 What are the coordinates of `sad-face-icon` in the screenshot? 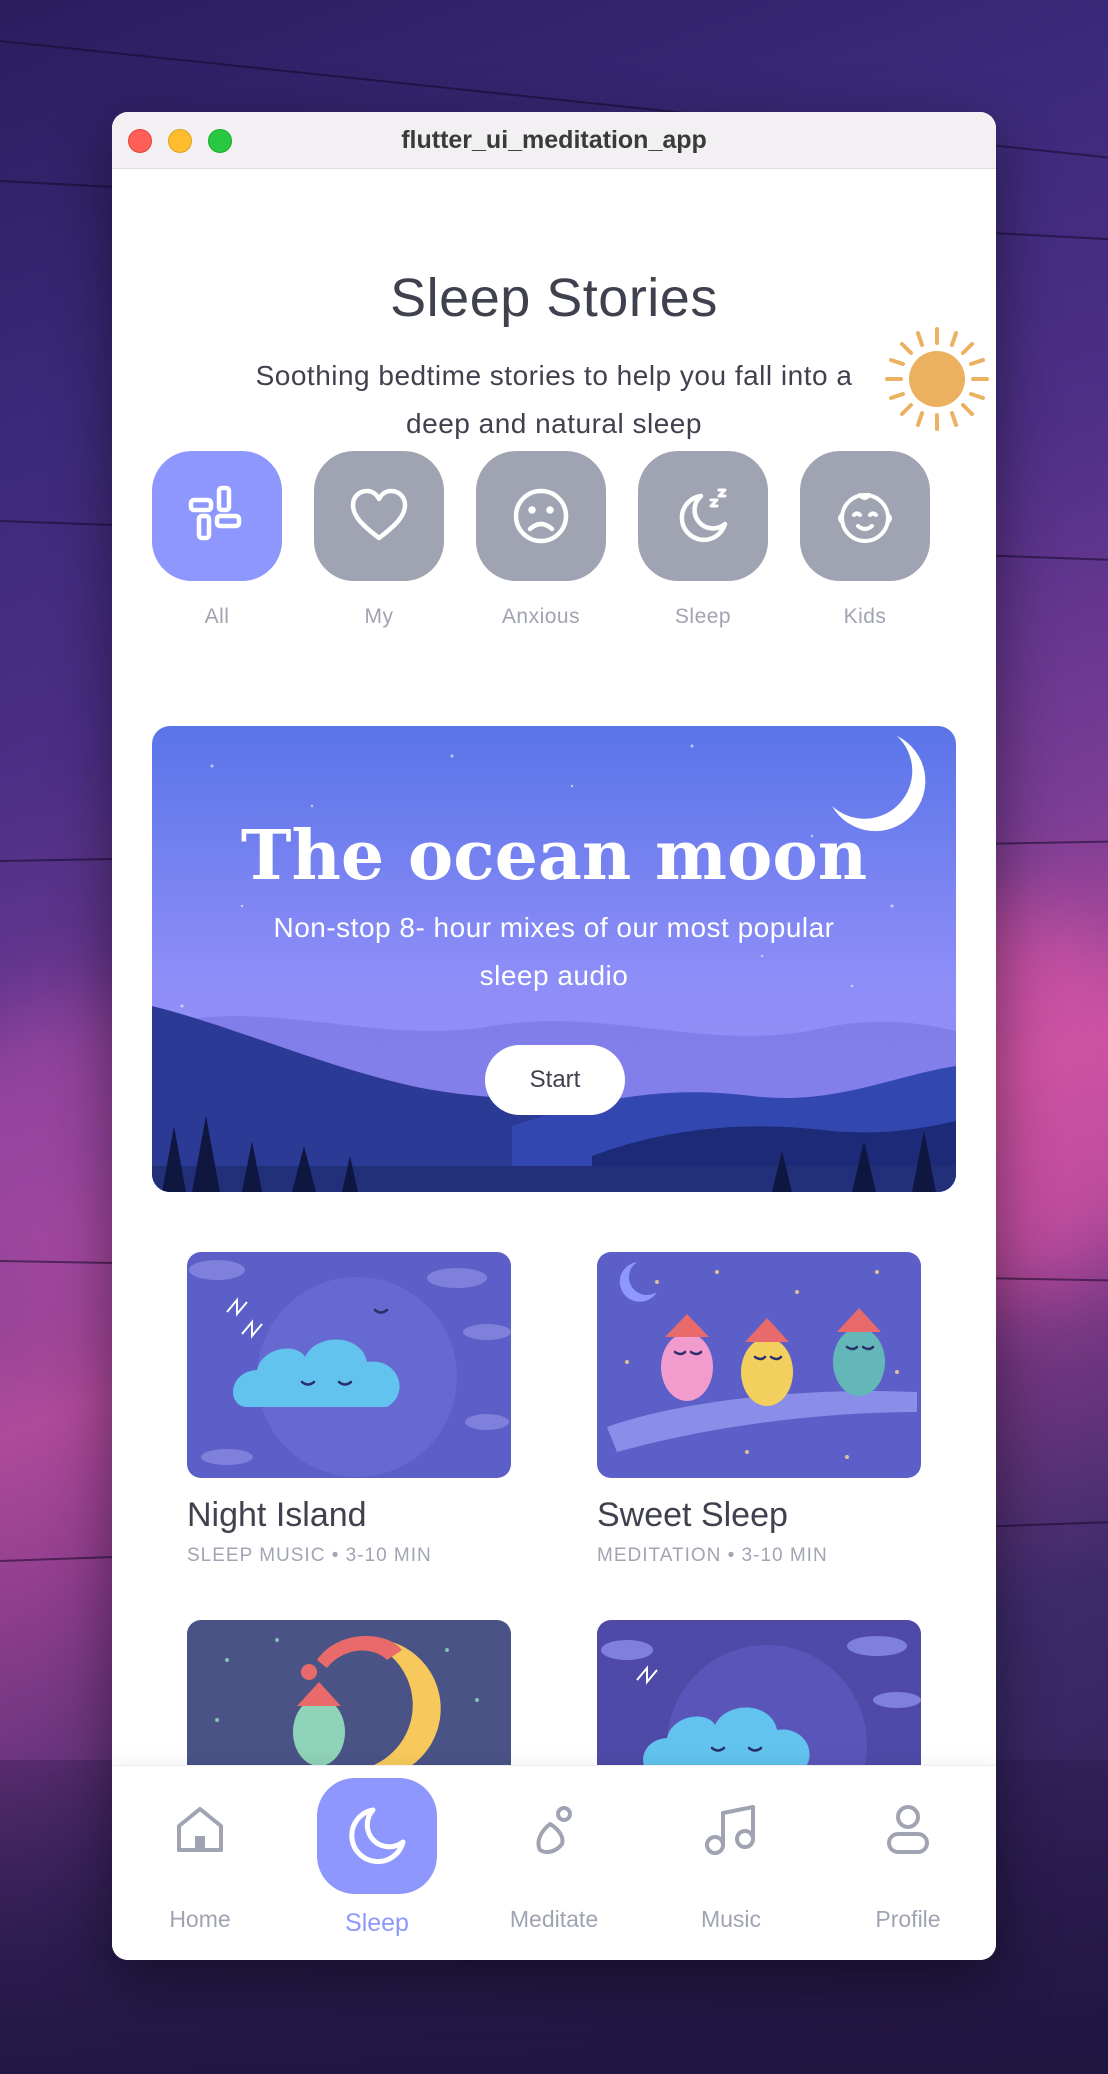 It's located at (541, 516).